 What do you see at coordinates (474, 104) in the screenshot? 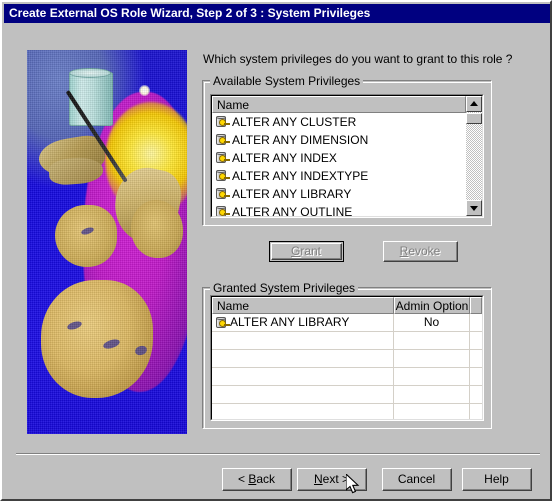
I see `scroll-up-icon` at bounding box center [474, 104].